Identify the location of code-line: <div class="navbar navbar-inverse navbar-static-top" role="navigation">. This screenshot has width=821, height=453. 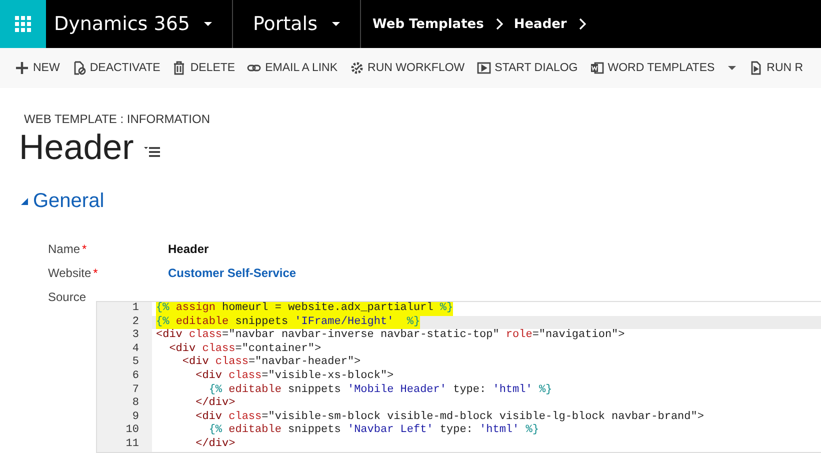
(390, 336).